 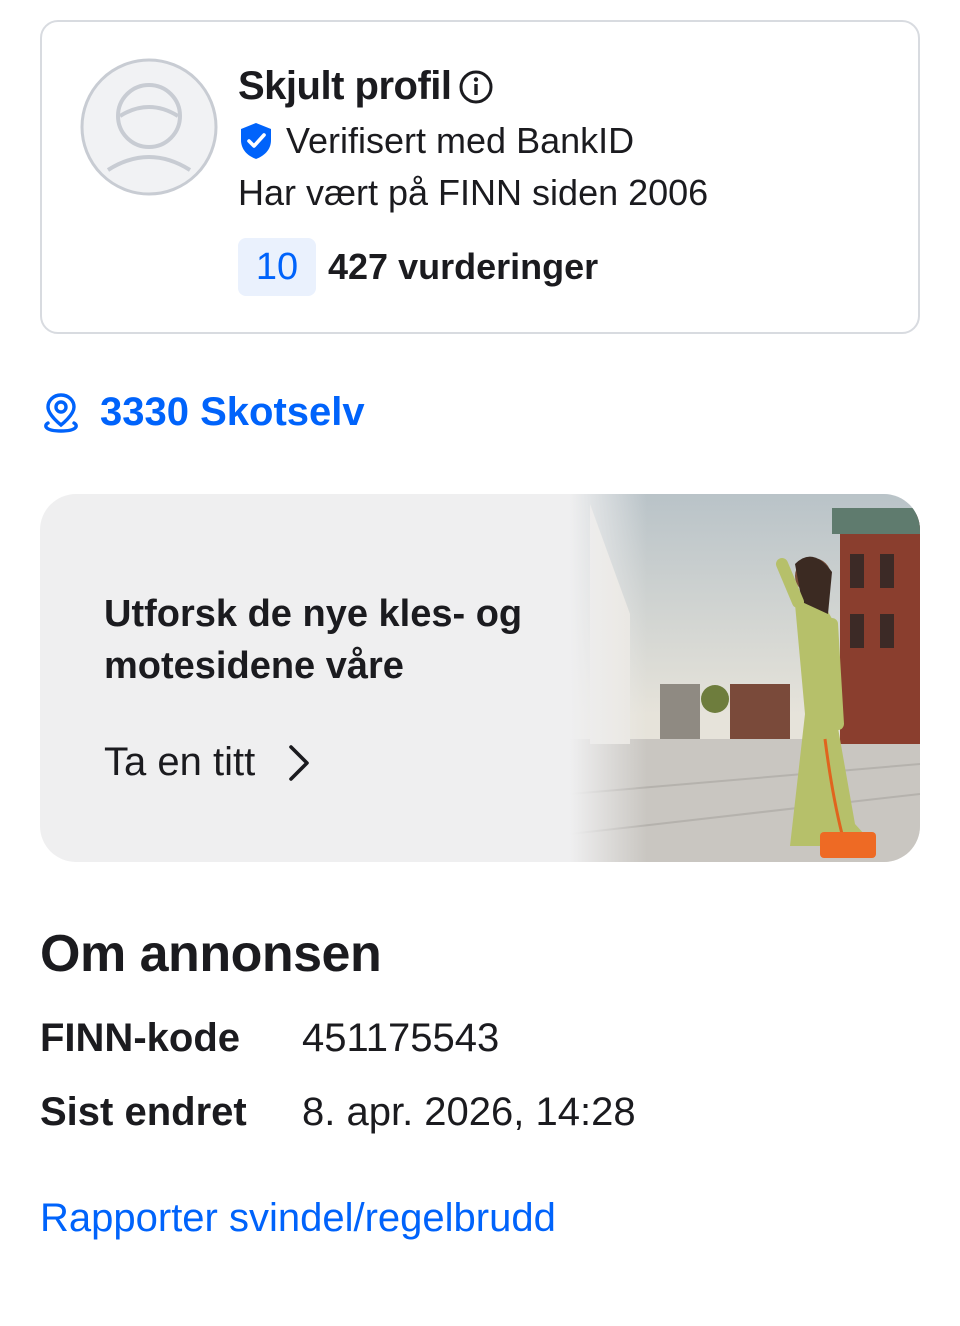 I want to click on shield-check-icon, so click(x=256, y=141).